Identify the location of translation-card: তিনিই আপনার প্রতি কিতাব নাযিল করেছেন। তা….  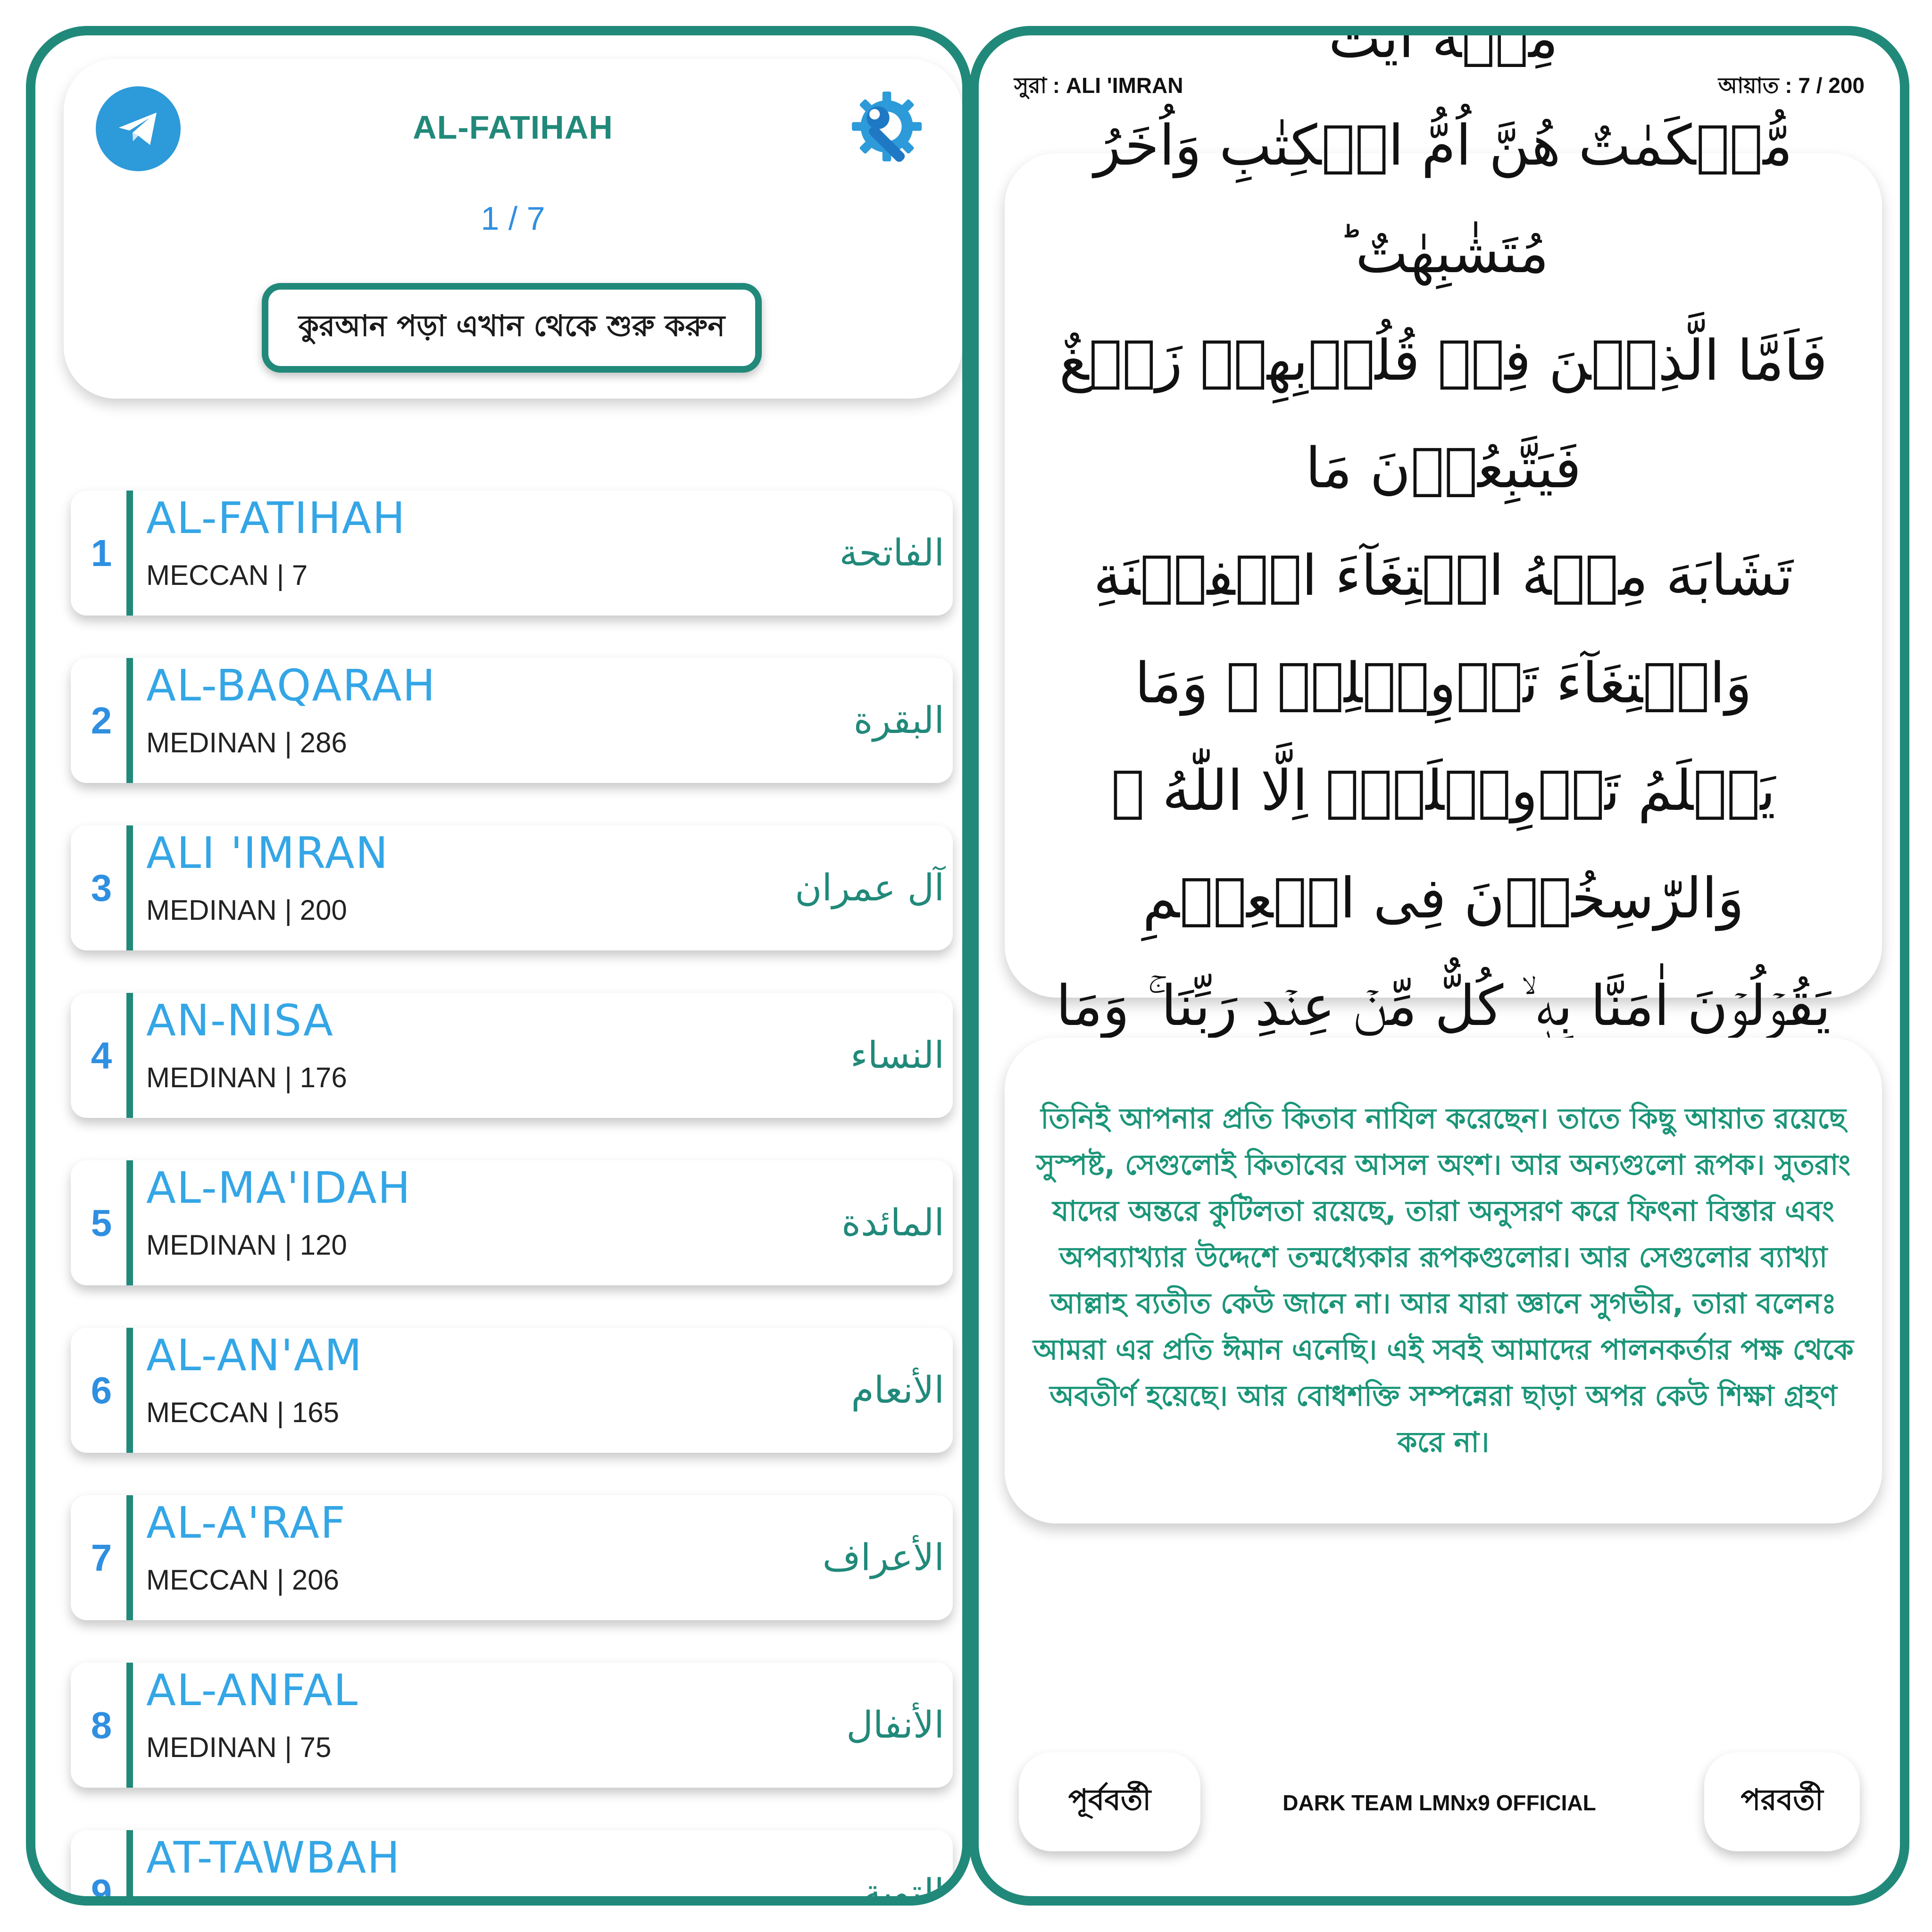
(1444, 1281).